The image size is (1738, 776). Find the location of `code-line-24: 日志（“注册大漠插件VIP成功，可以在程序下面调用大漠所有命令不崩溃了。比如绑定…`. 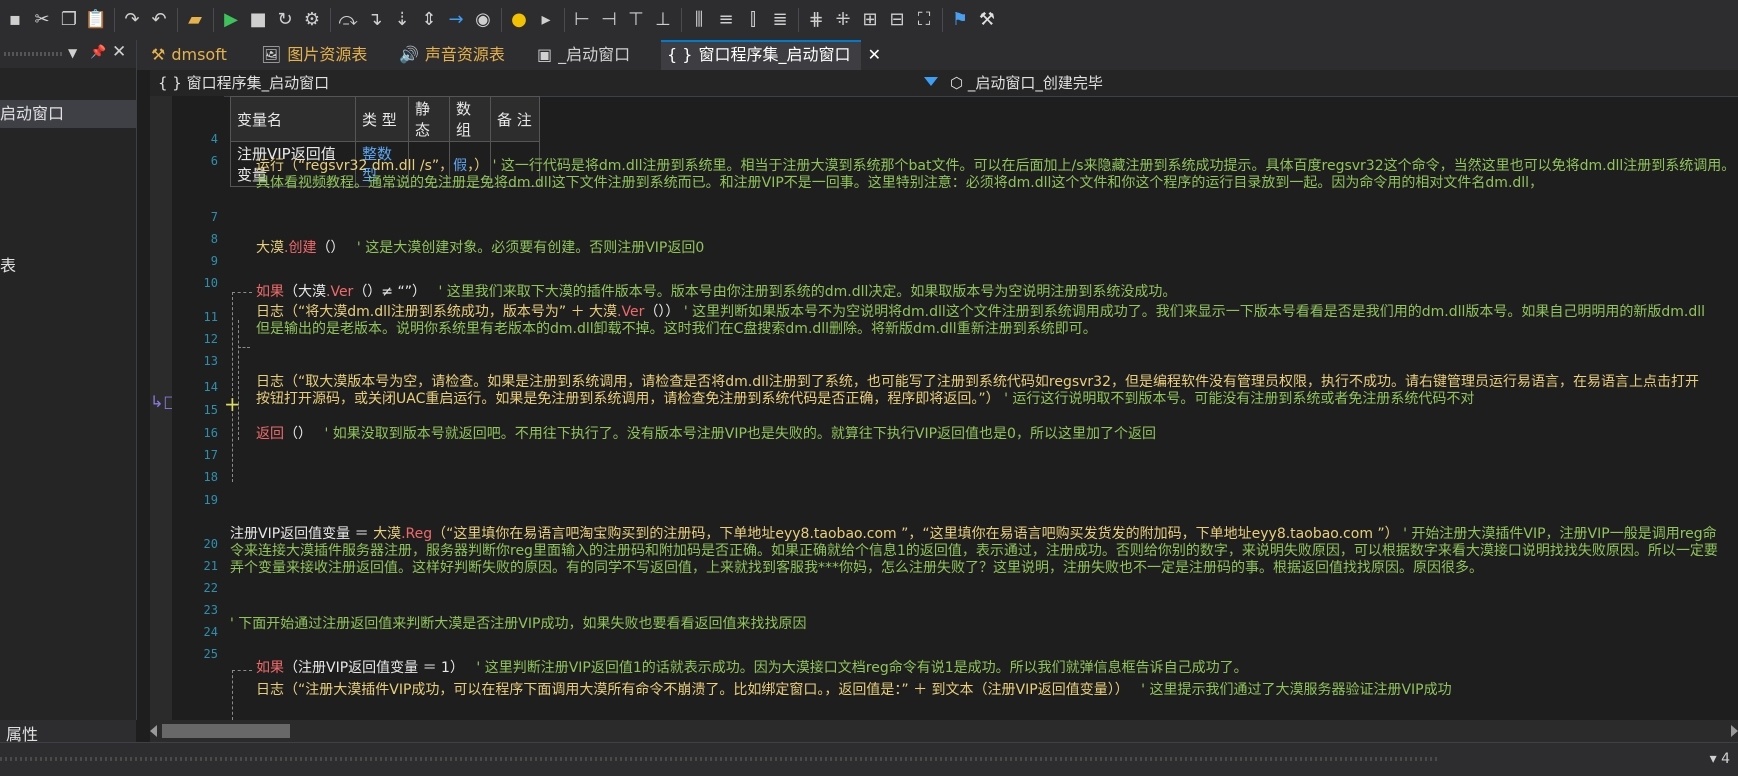

code-line-24: 日志（“注册大漠插件VIP成功，可以在程序下面调用大漠所有命令不崩溃了。比如绑定… is located at coordinates (854, 690).